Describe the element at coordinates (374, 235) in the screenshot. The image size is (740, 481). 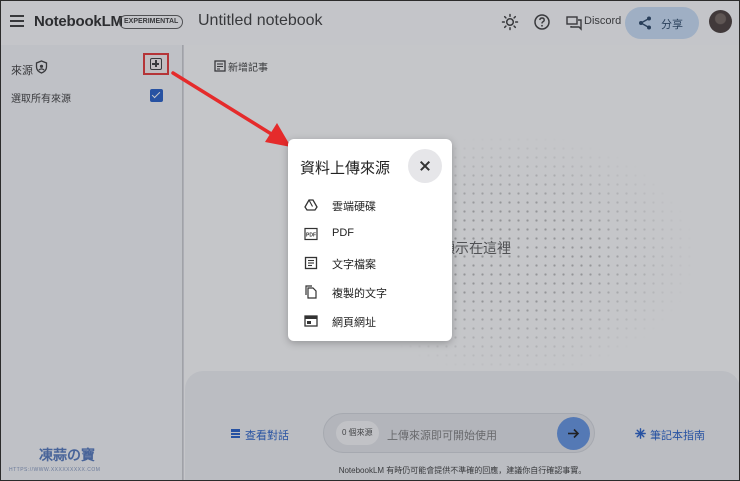
I see `option-pdf: PDF PDF` at that location.